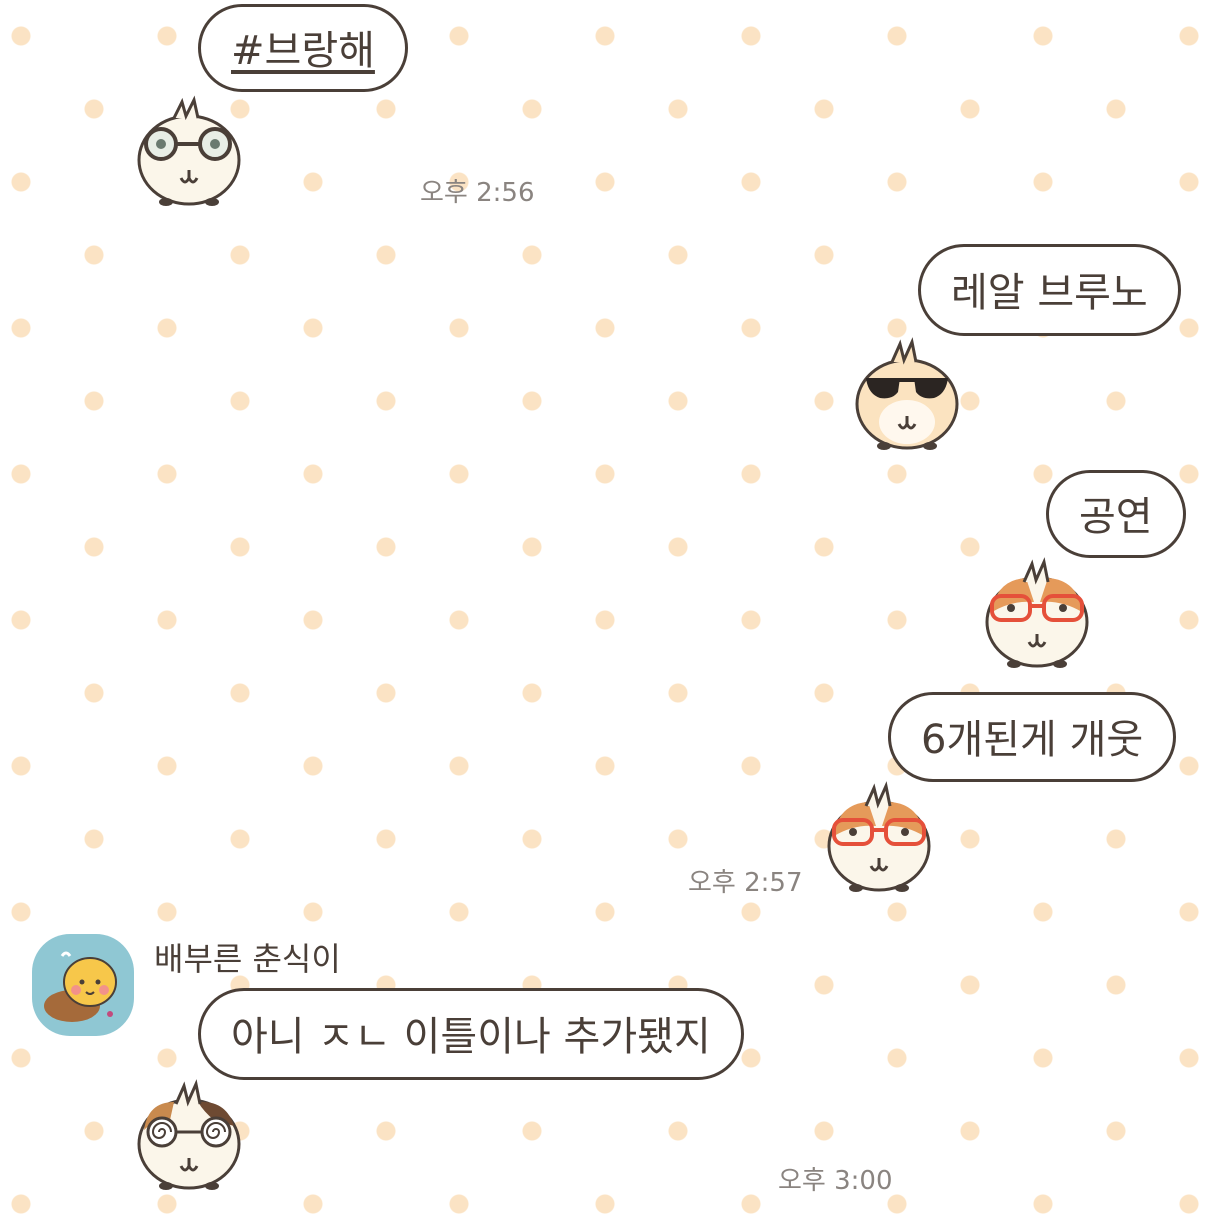 This screenshot has width=1206, height=1230. I want to click on message-bubble: #브랑해, so click(303, 48).